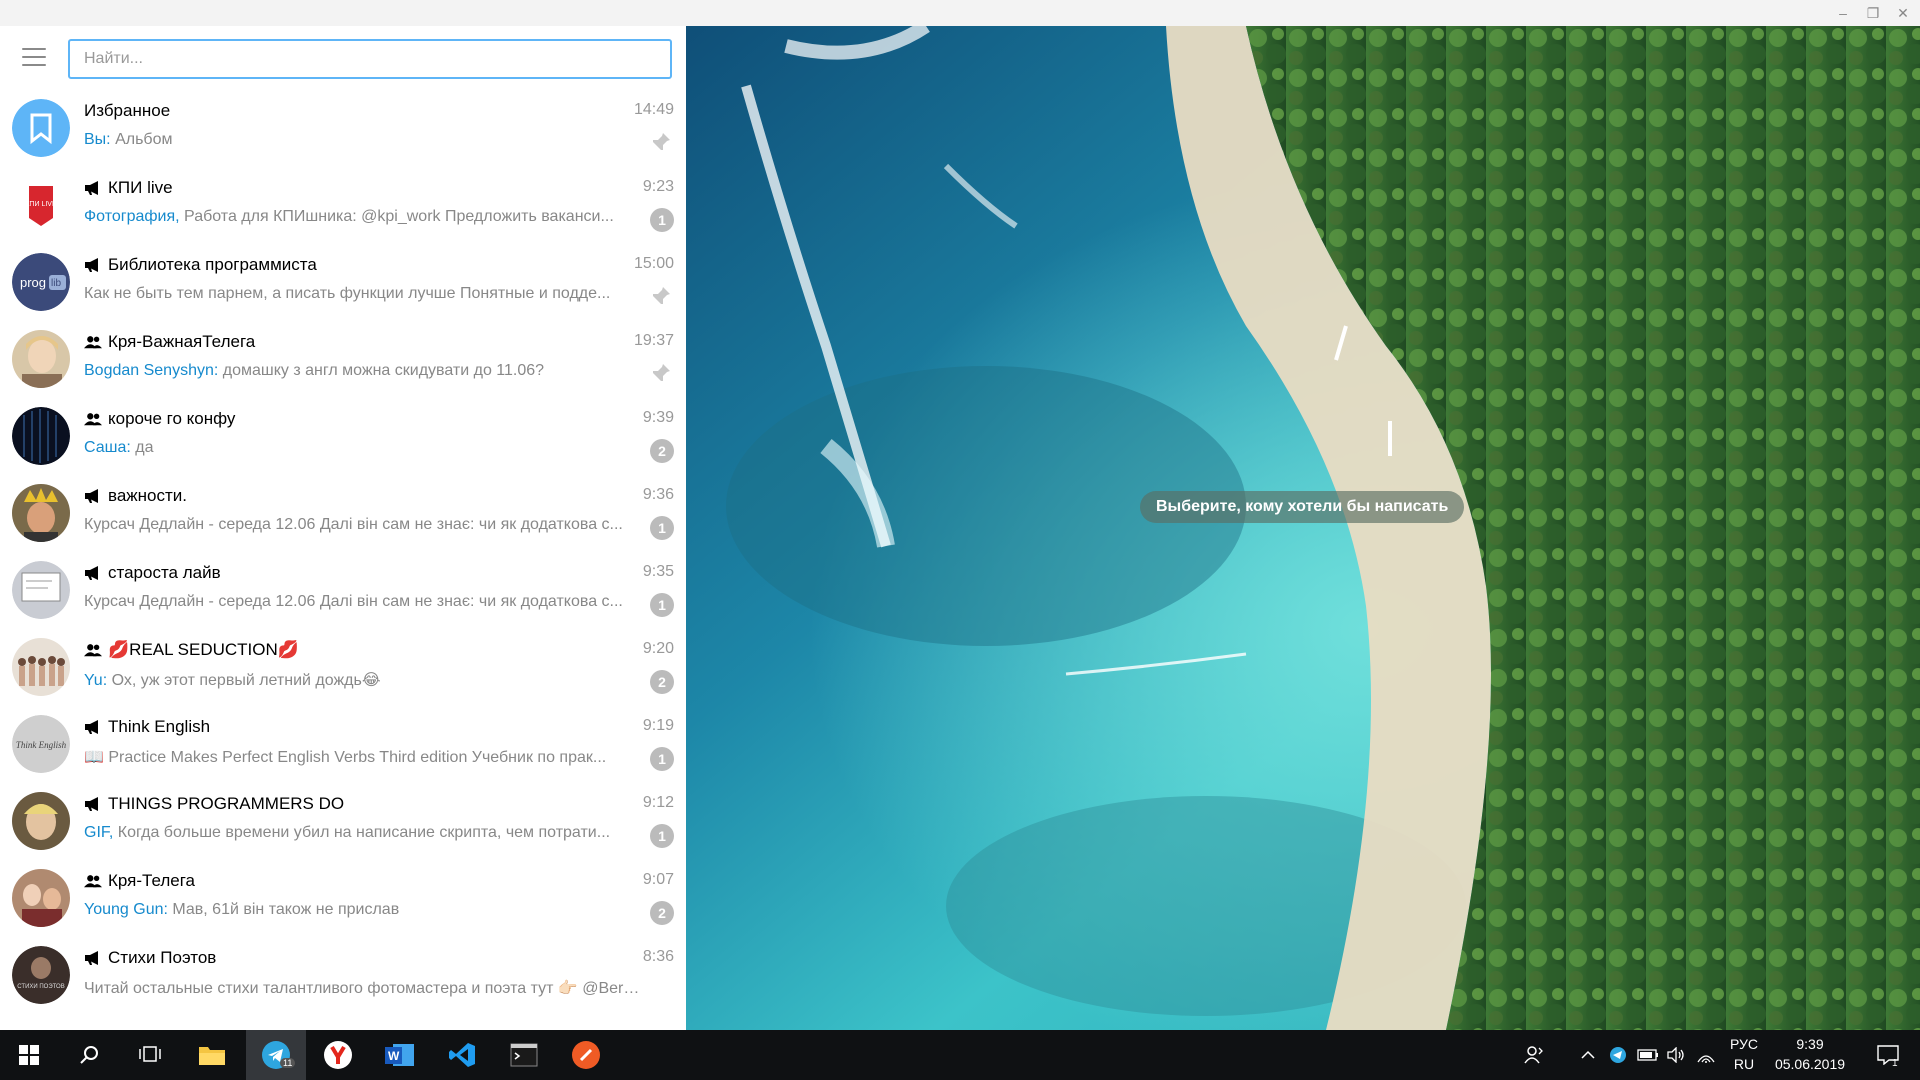 The height and width of the screenshot is (1080, 1920). I want to click on chat-title: Библиотека программиста, so click(200, 265).